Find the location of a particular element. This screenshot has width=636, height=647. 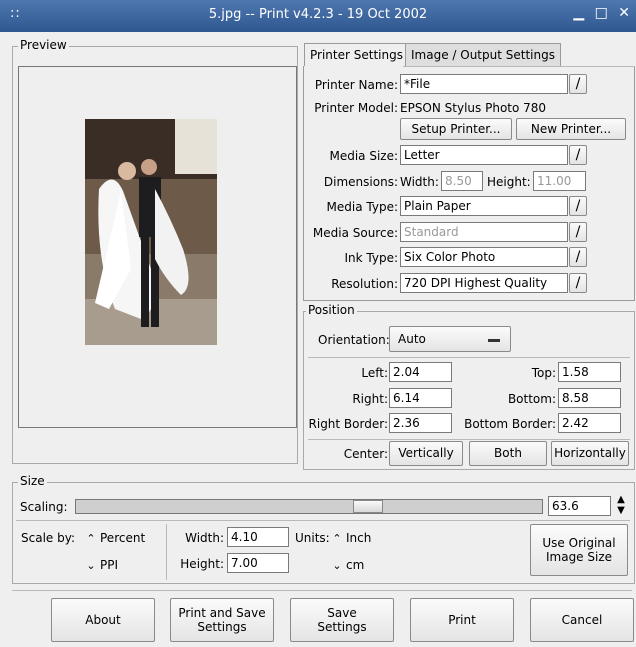

media-size-browse-button: / is located at coordinates (578, 155).